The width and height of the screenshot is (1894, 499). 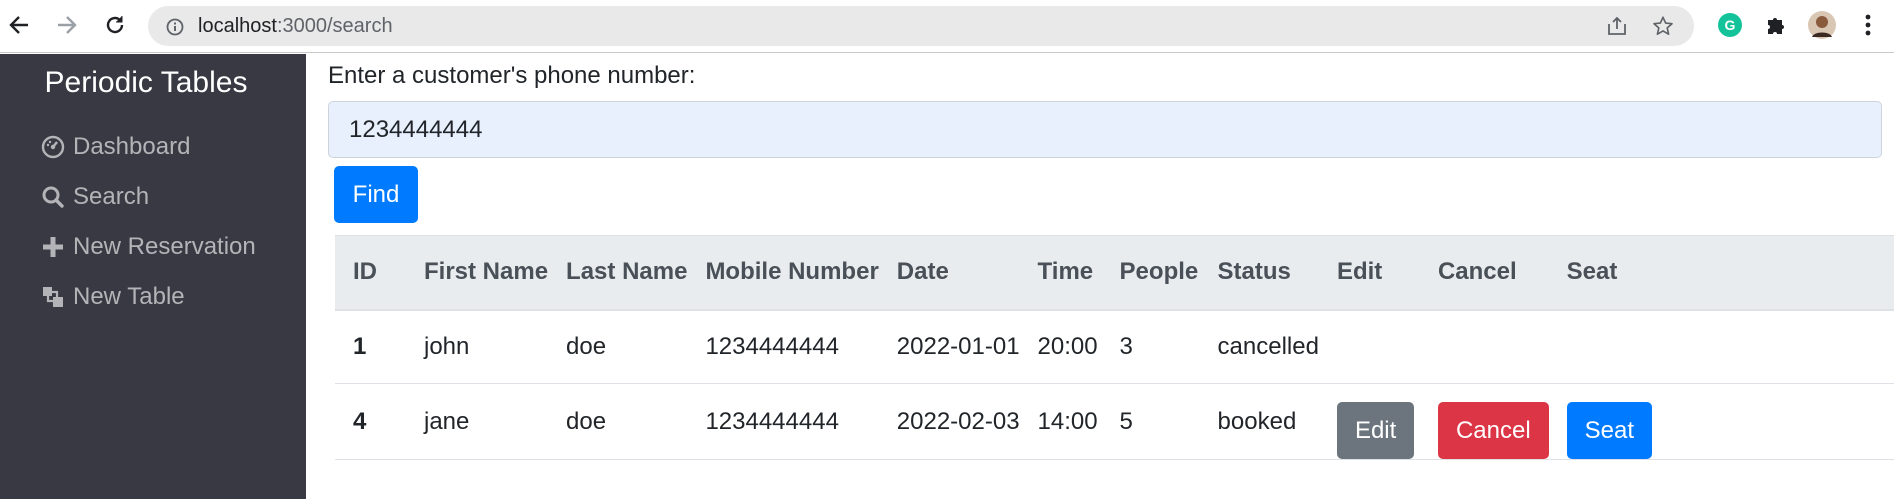 I want to click on forward-arrow-icon, so click(x=67, y=25).